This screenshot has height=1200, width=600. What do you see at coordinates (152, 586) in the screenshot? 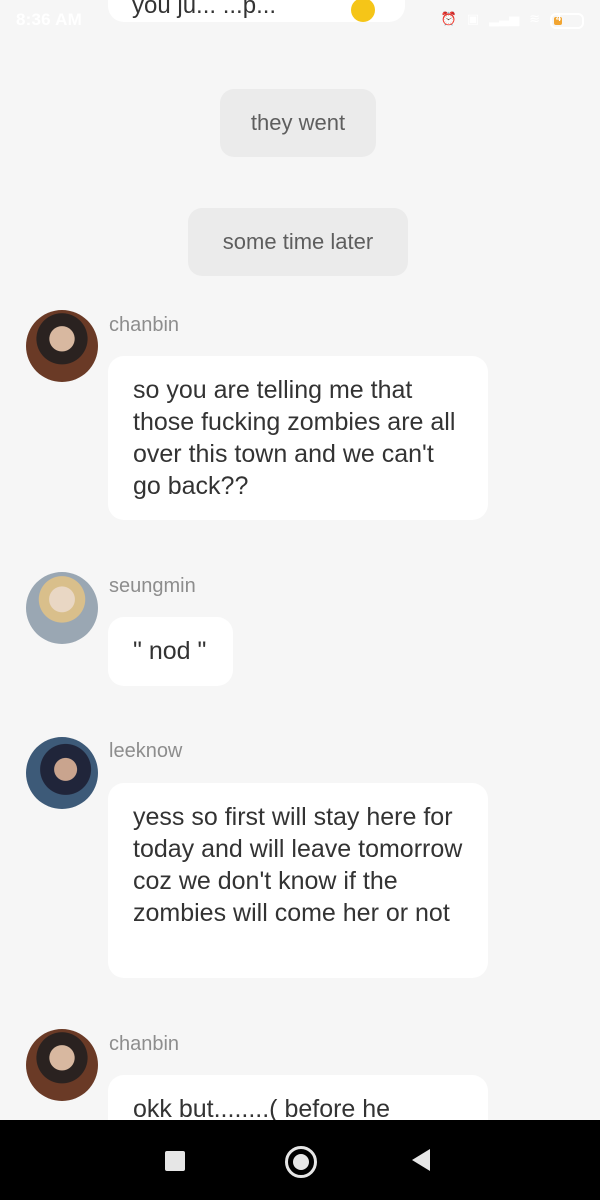
I see `sender-name: seungmin` at bounding box center [152, 586].